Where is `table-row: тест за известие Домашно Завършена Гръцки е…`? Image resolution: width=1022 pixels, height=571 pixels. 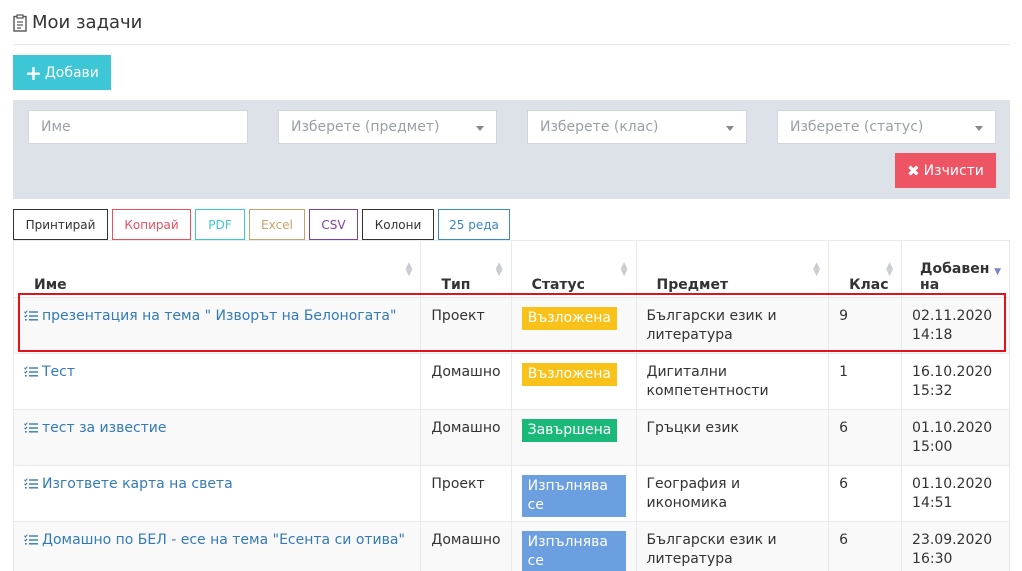 table-row: тест за известие Домашно Завършена Гръцки е… is located at coordinates (511, 437).